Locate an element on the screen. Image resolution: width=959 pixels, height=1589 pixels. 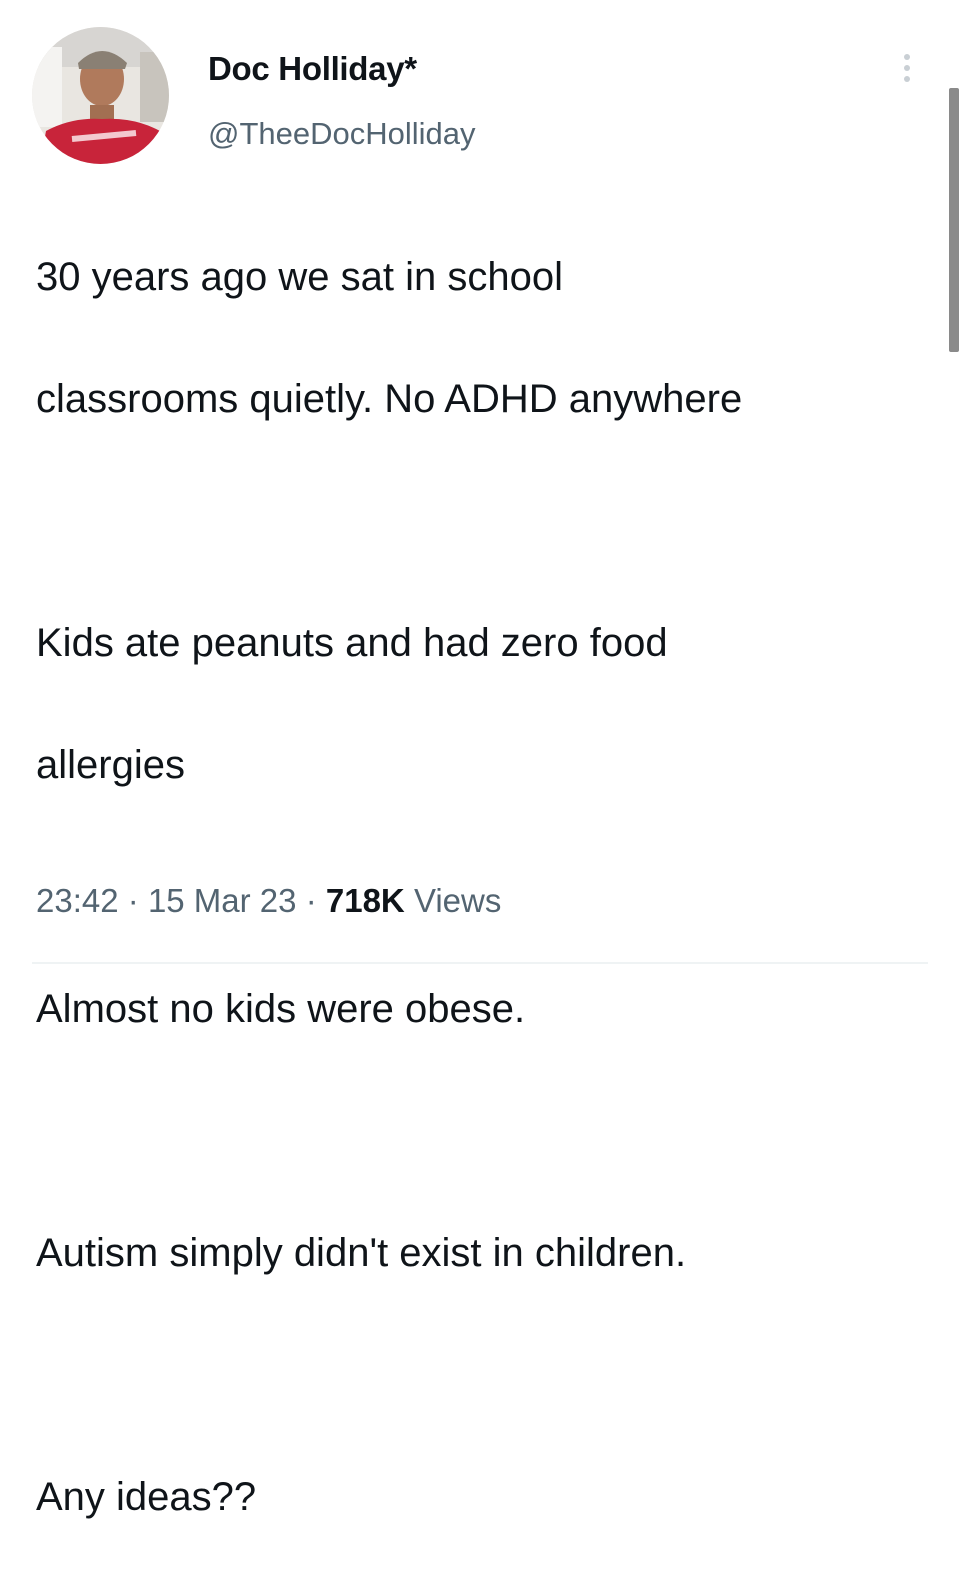
author-handle: @TheeDocHolliday is located at coordinates (342, 134).